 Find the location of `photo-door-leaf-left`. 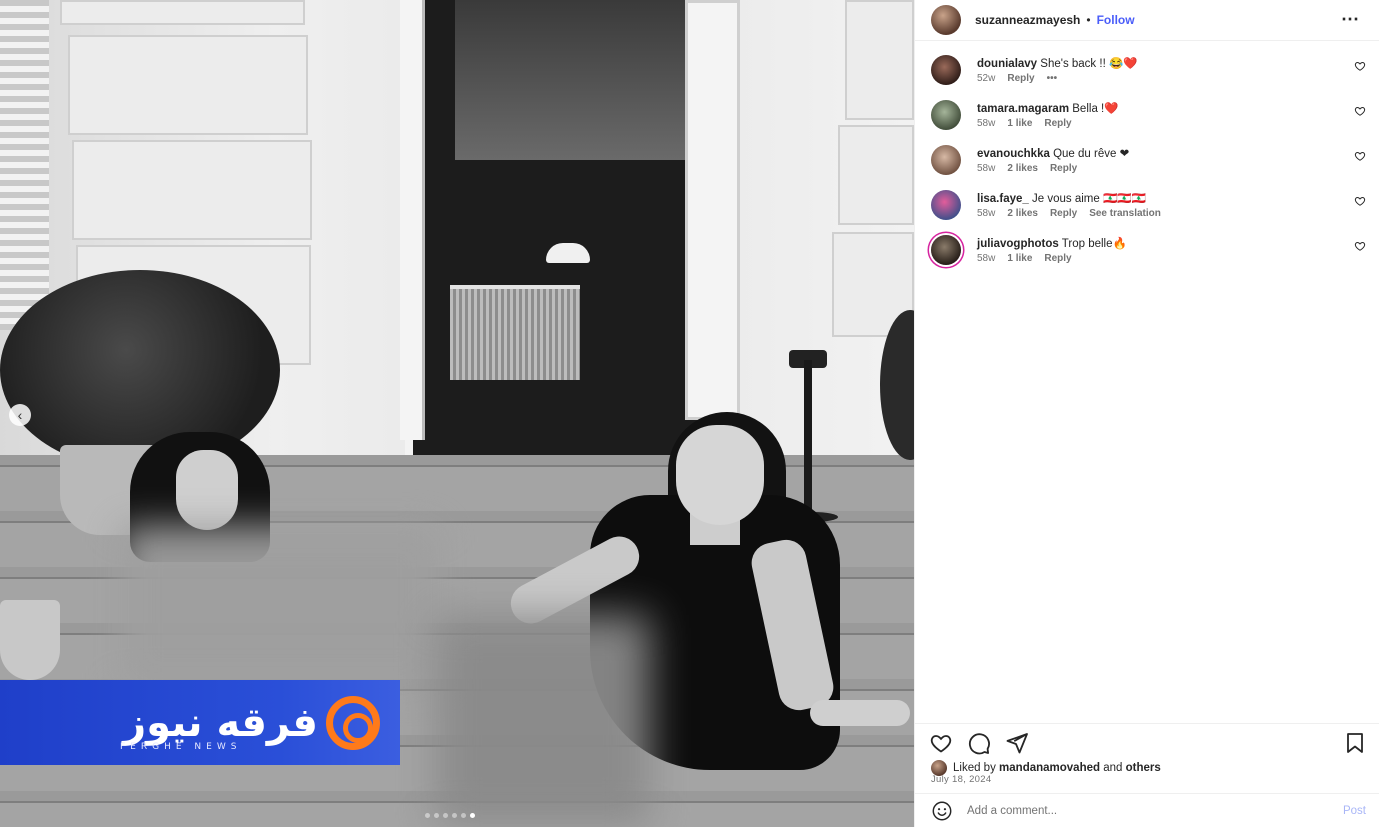

photo-door-leaf-left is located at coordinates (412, 220).